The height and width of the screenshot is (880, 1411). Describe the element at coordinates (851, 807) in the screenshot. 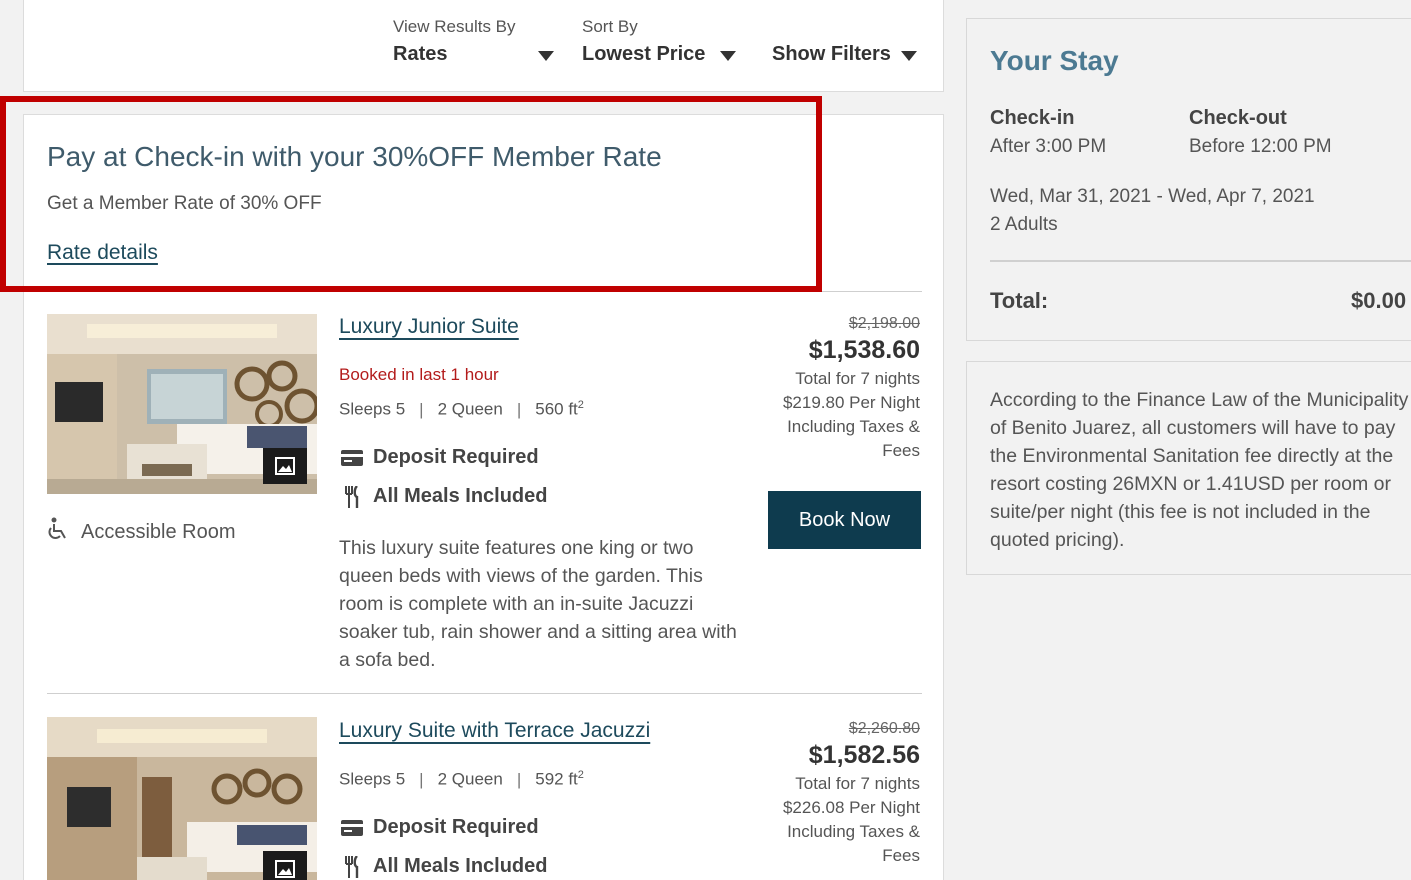

I see `per-night-price: $226.08 Per Night` at that location.